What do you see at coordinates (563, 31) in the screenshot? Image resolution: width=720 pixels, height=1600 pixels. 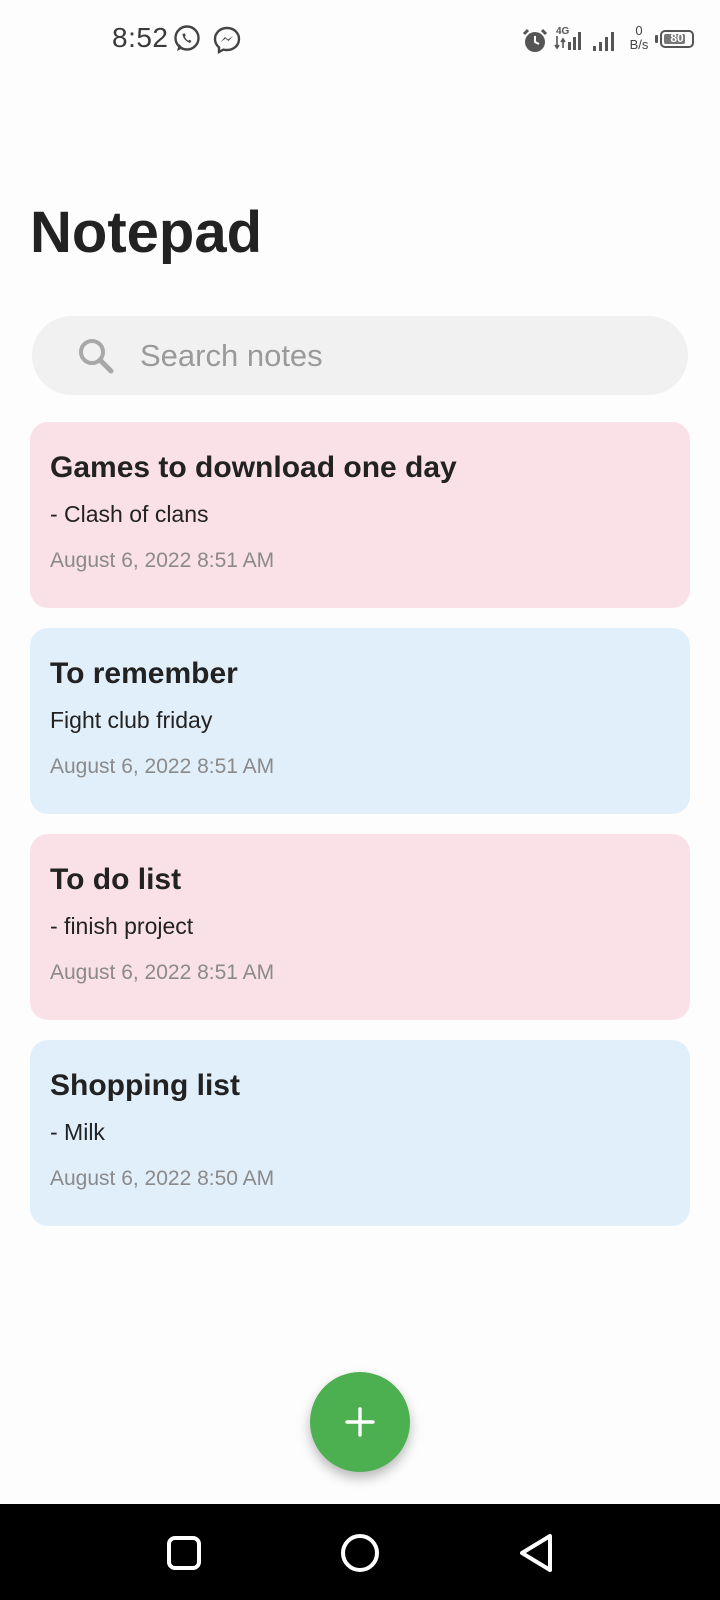 I see `svg-text: 4G` at bounding box center [563, 31].